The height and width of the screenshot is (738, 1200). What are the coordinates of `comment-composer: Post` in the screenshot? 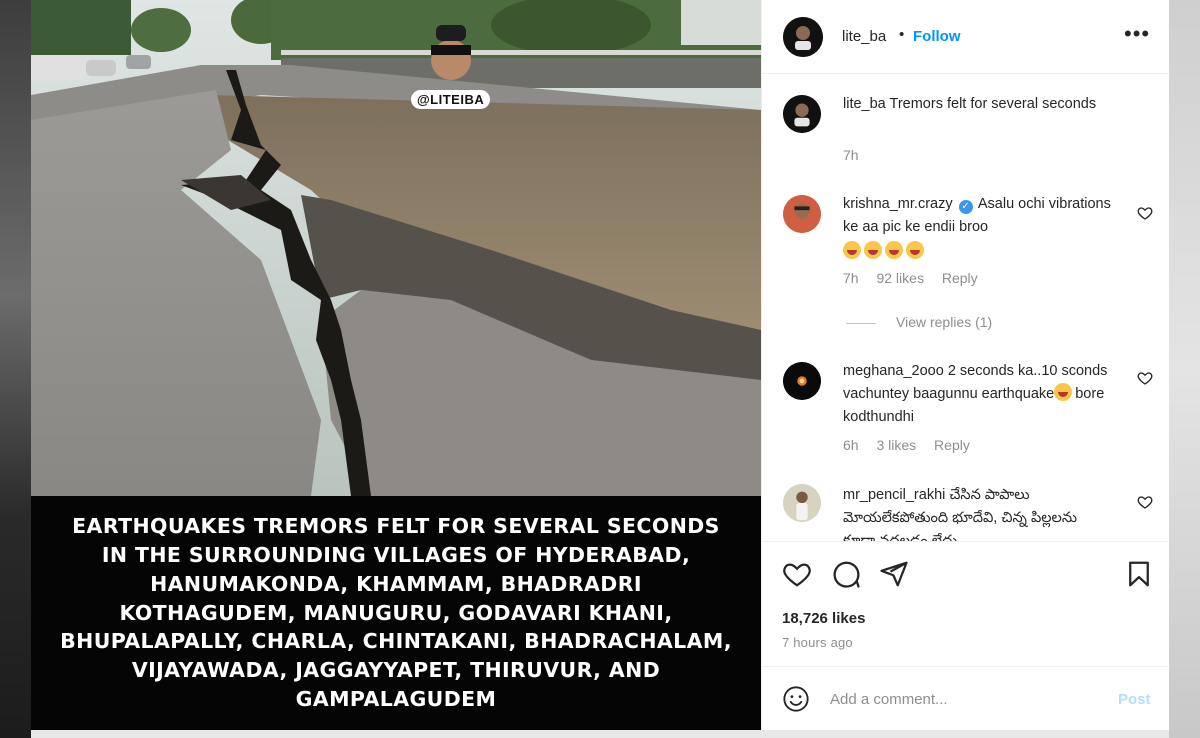 It's located at (966, 698).